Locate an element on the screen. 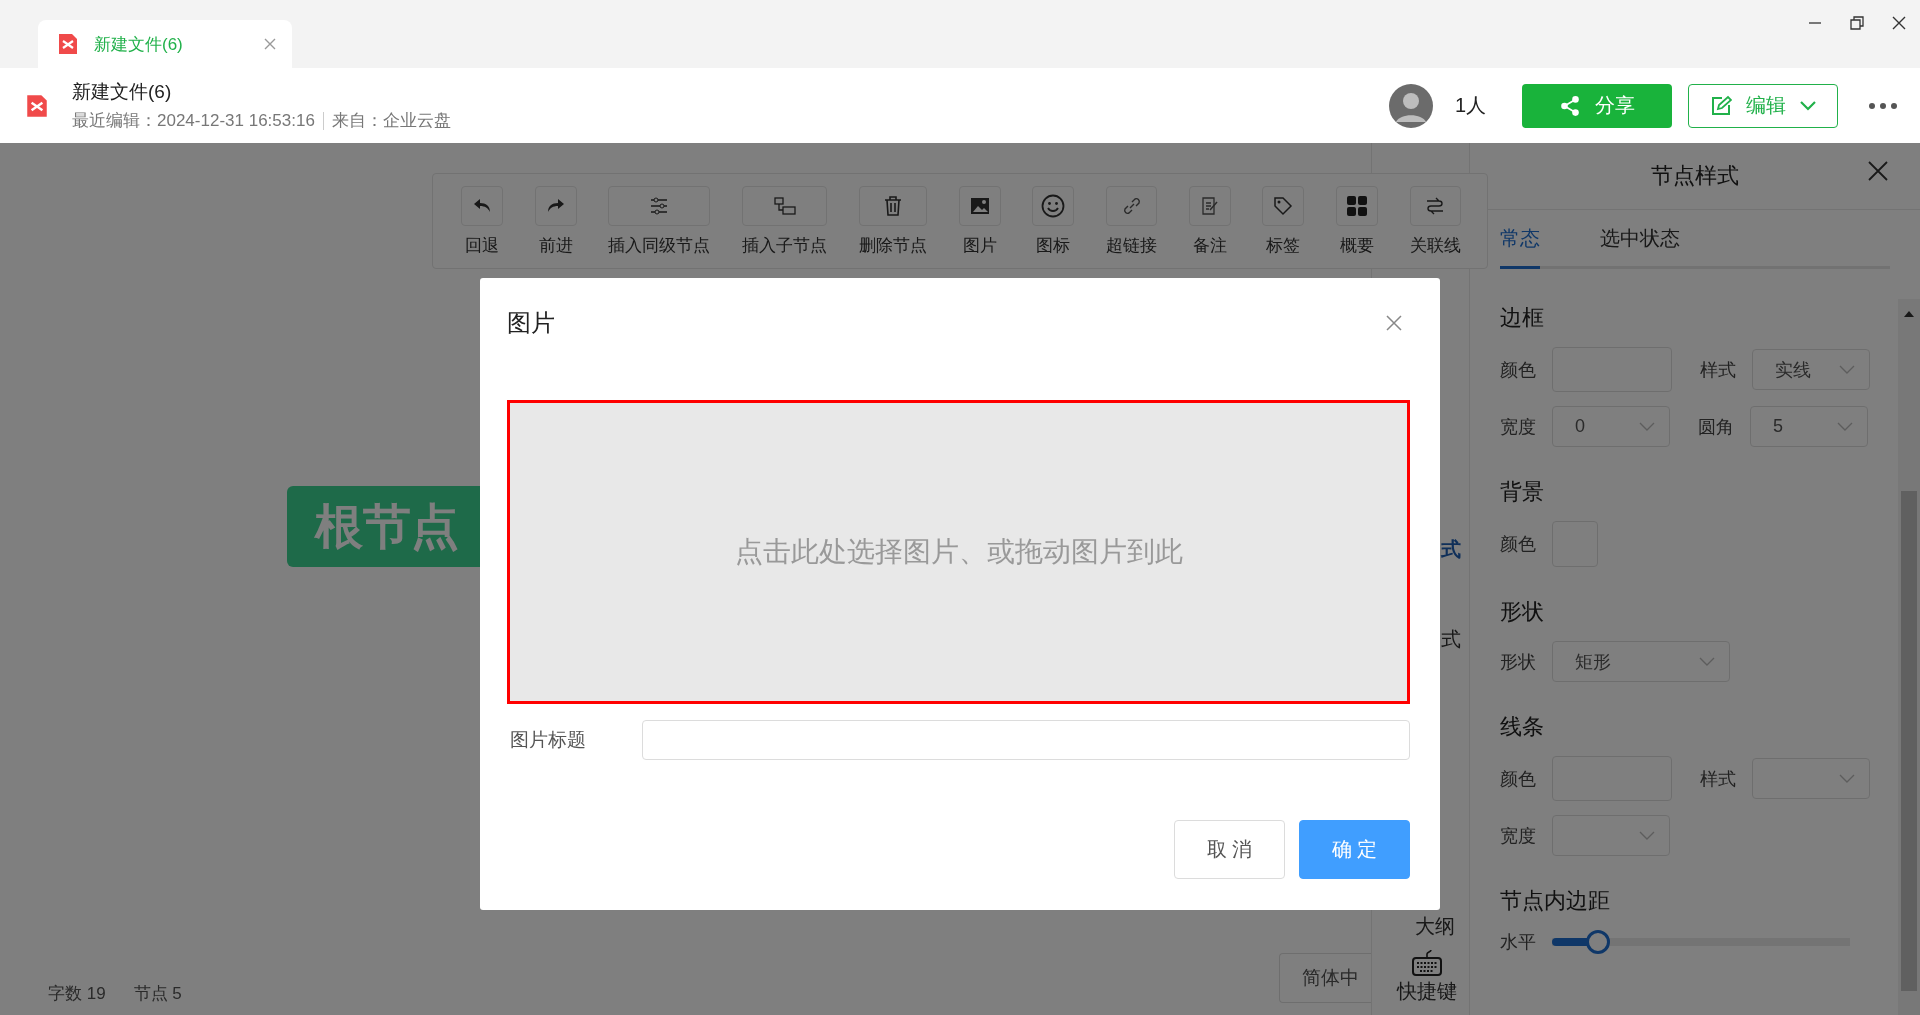 This screenshot has height=1015, width=1920. select-field: 0 is located at coordinates (1611, 426).